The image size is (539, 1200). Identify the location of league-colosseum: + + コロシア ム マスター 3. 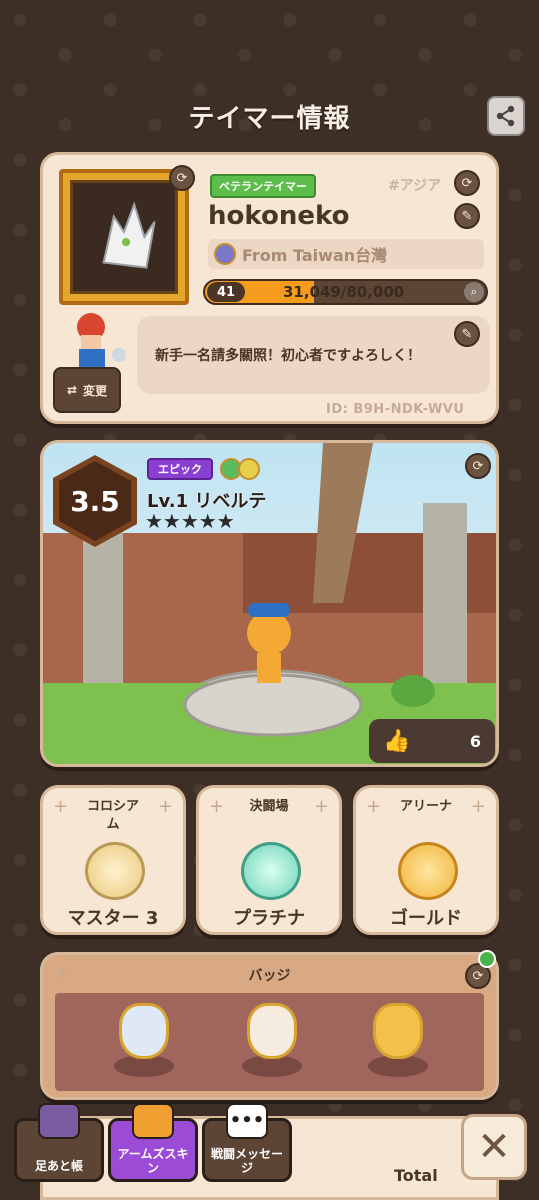
(113, 860).